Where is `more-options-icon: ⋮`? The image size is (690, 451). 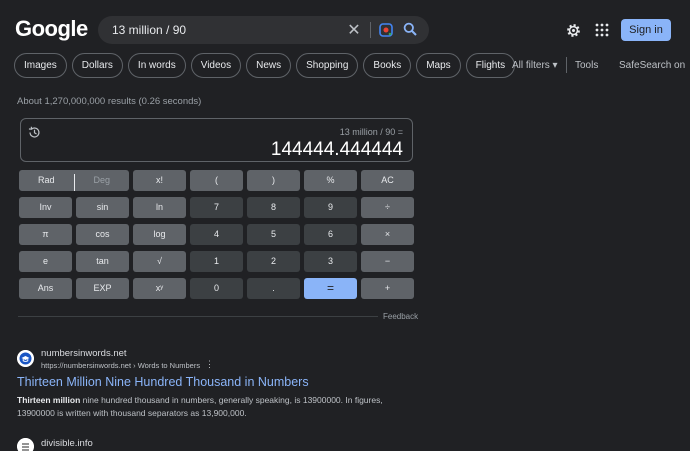
more-options-icon: ⋮ is located at coordinates (209, 364).